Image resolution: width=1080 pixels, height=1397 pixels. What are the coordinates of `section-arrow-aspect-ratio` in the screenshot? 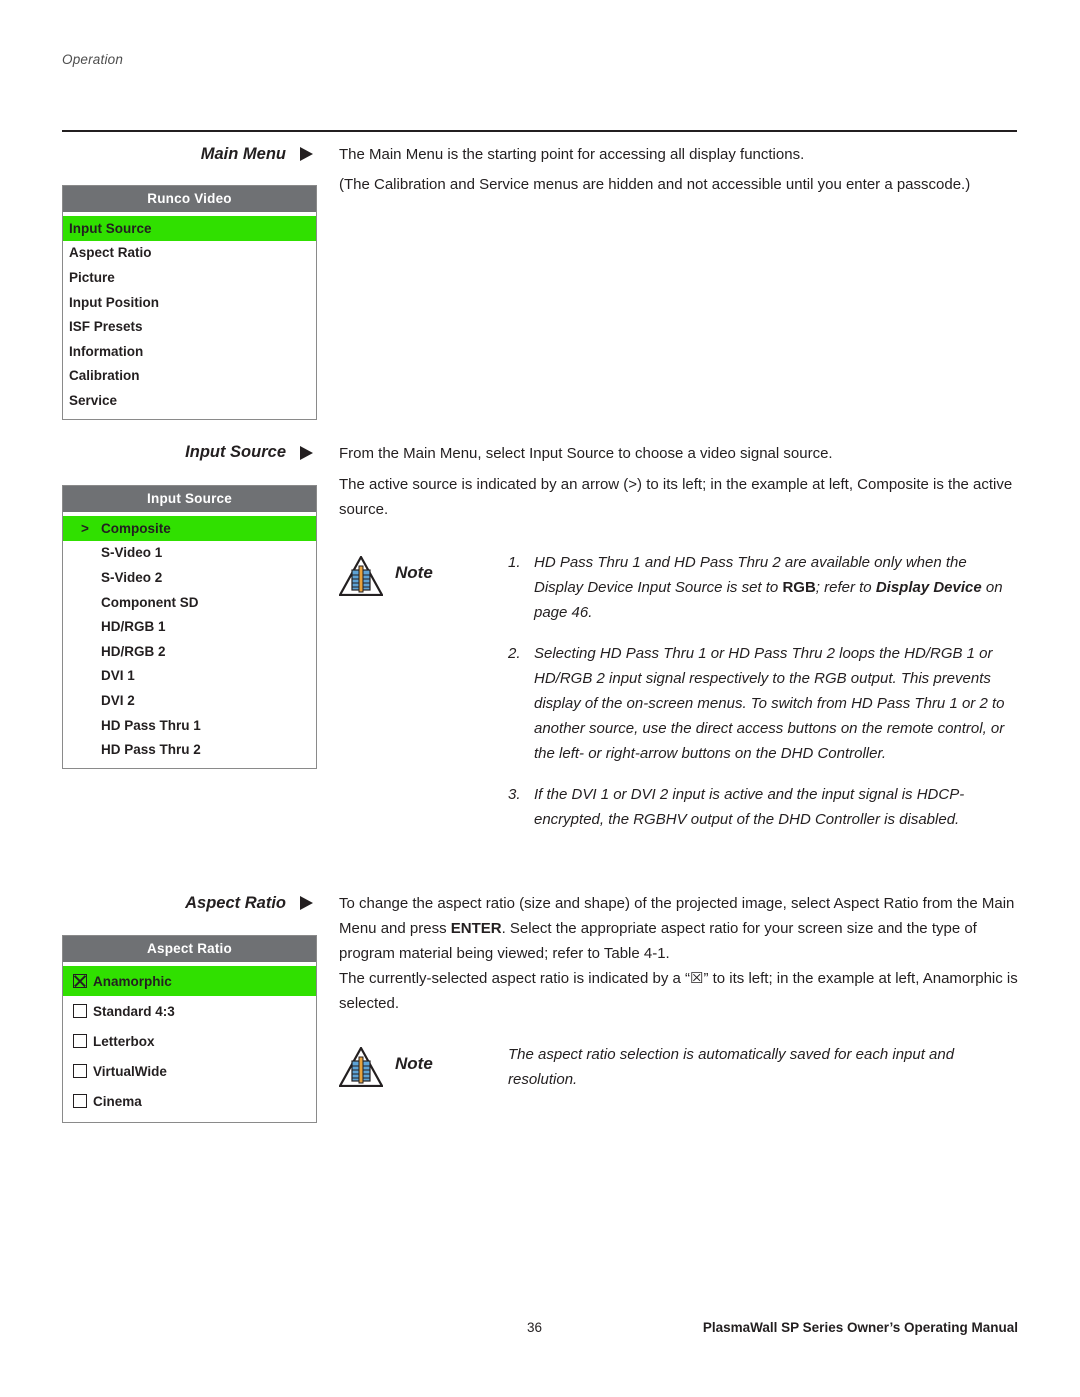 It's located at (306, 903).